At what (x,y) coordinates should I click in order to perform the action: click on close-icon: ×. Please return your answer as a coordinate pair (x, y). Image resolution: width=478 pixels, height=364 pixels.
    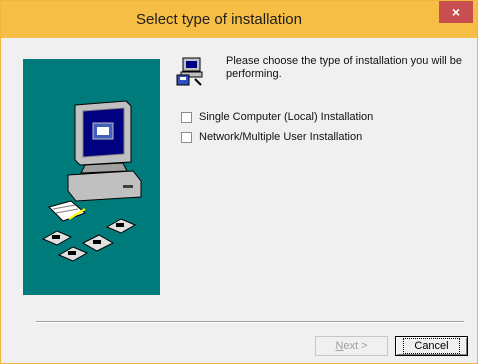
    Looking at the image, I should click on (456, 12).